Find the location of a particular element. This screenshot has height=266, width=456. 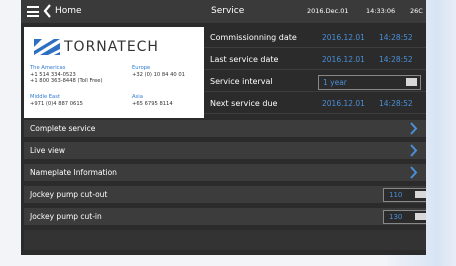

last-service-date-row: Last service date 2016.12.01 14:28:52 is located at coordinates (315, 60).